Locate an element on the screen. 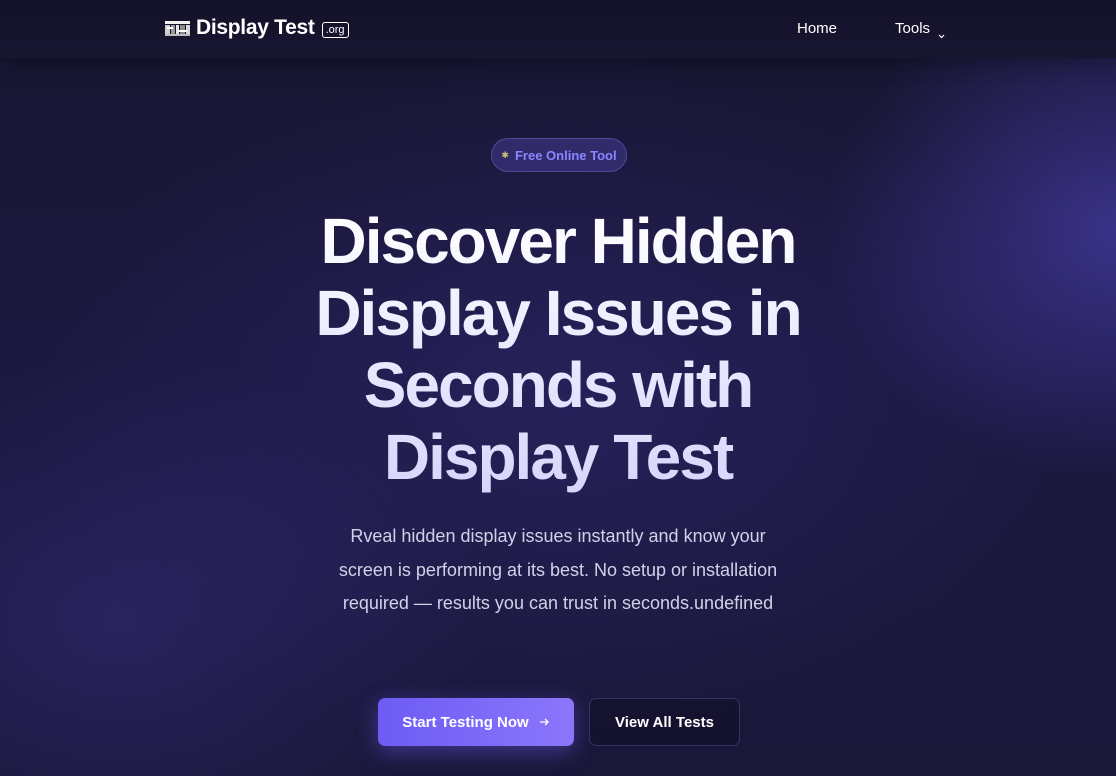 The image size is (1116, 776). sparkle-icon: ✱ is located at coordinates (505, 154).